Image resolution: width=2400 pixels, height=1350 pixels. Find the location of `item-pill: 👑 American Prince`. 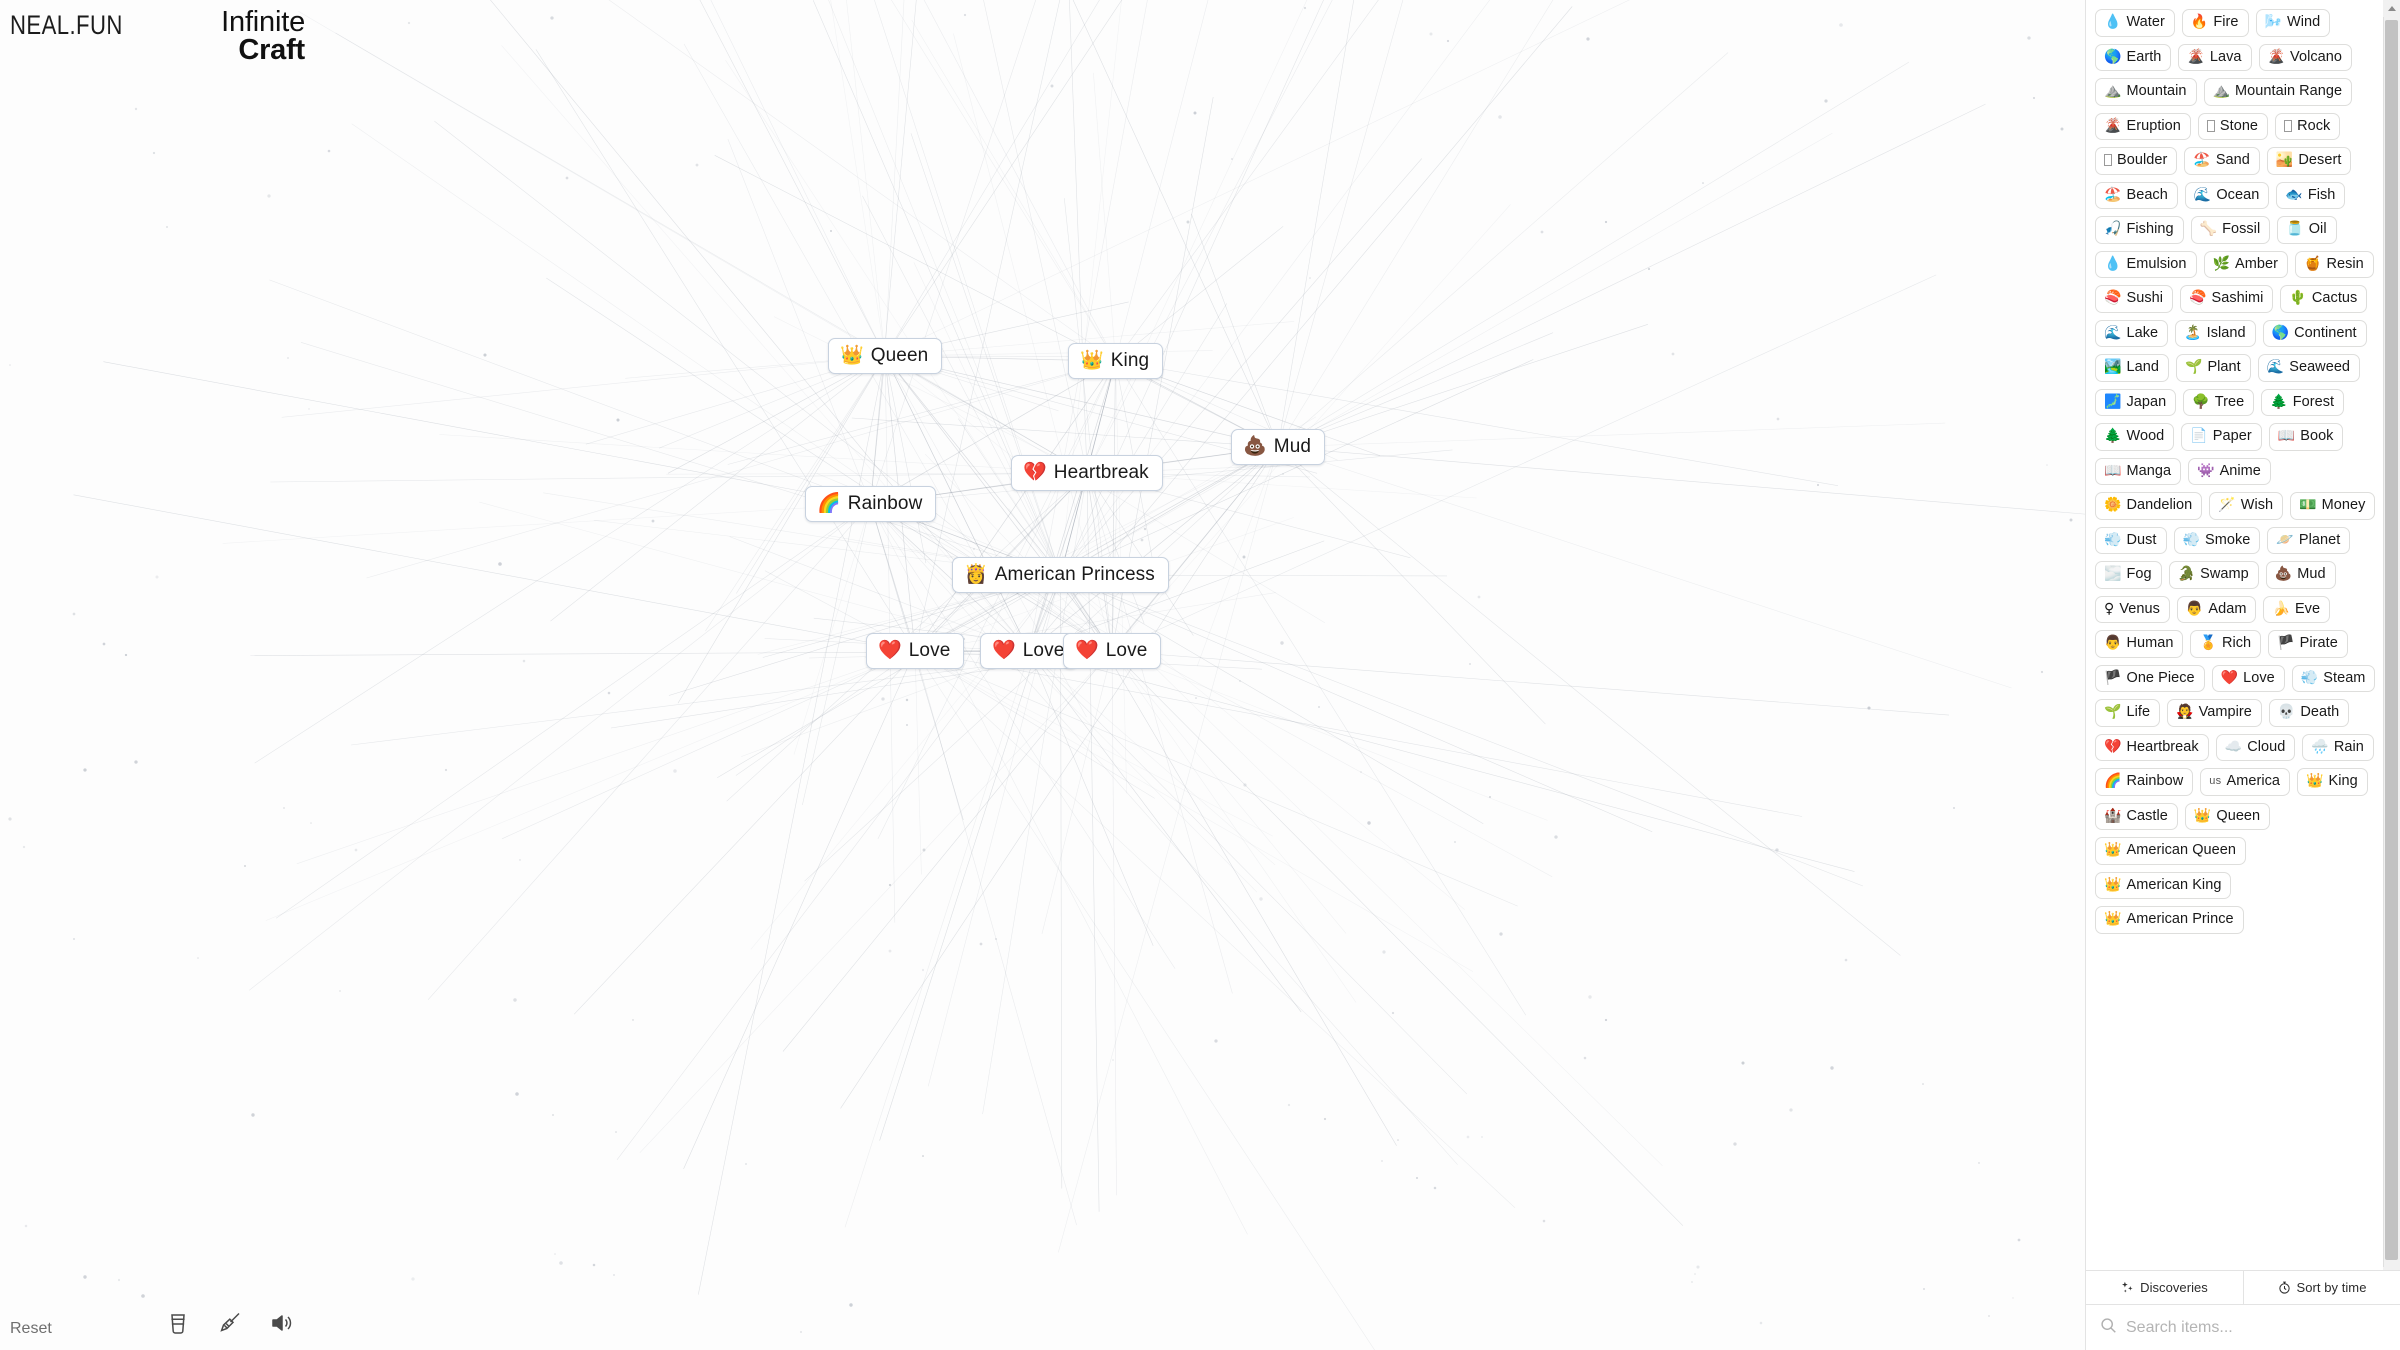

item-pill: 👑 American Prince is located at coordinates (2169, 920).